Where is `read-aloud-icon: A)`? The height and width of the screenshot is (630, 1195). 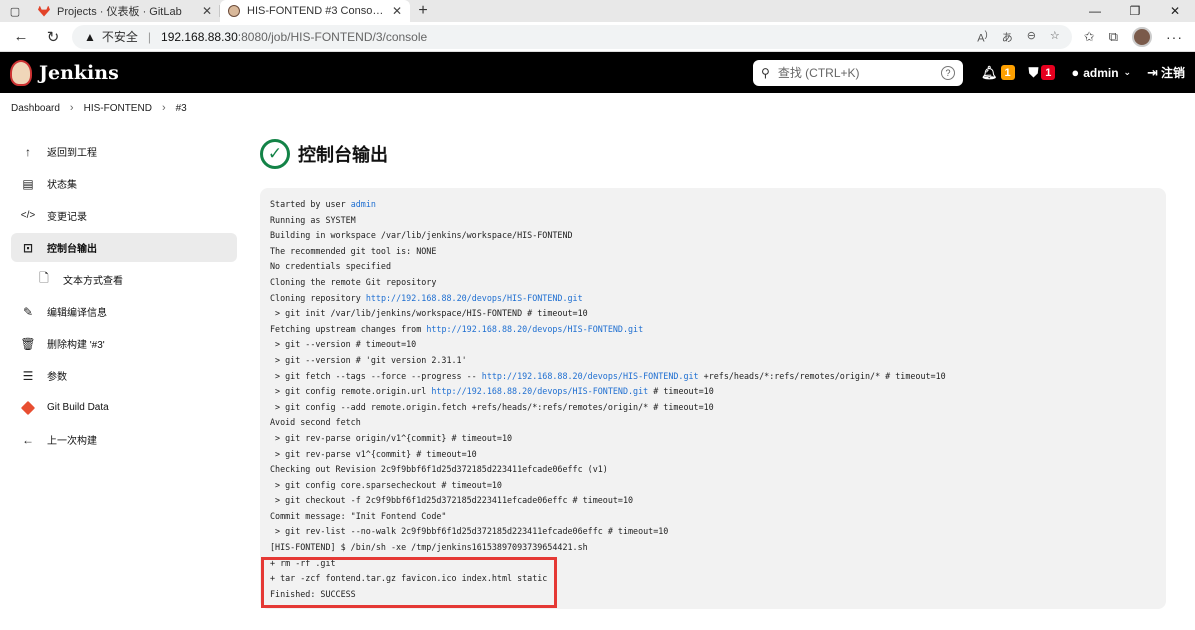
read-aloud-icon: A) is located at coordinates (982, 37).